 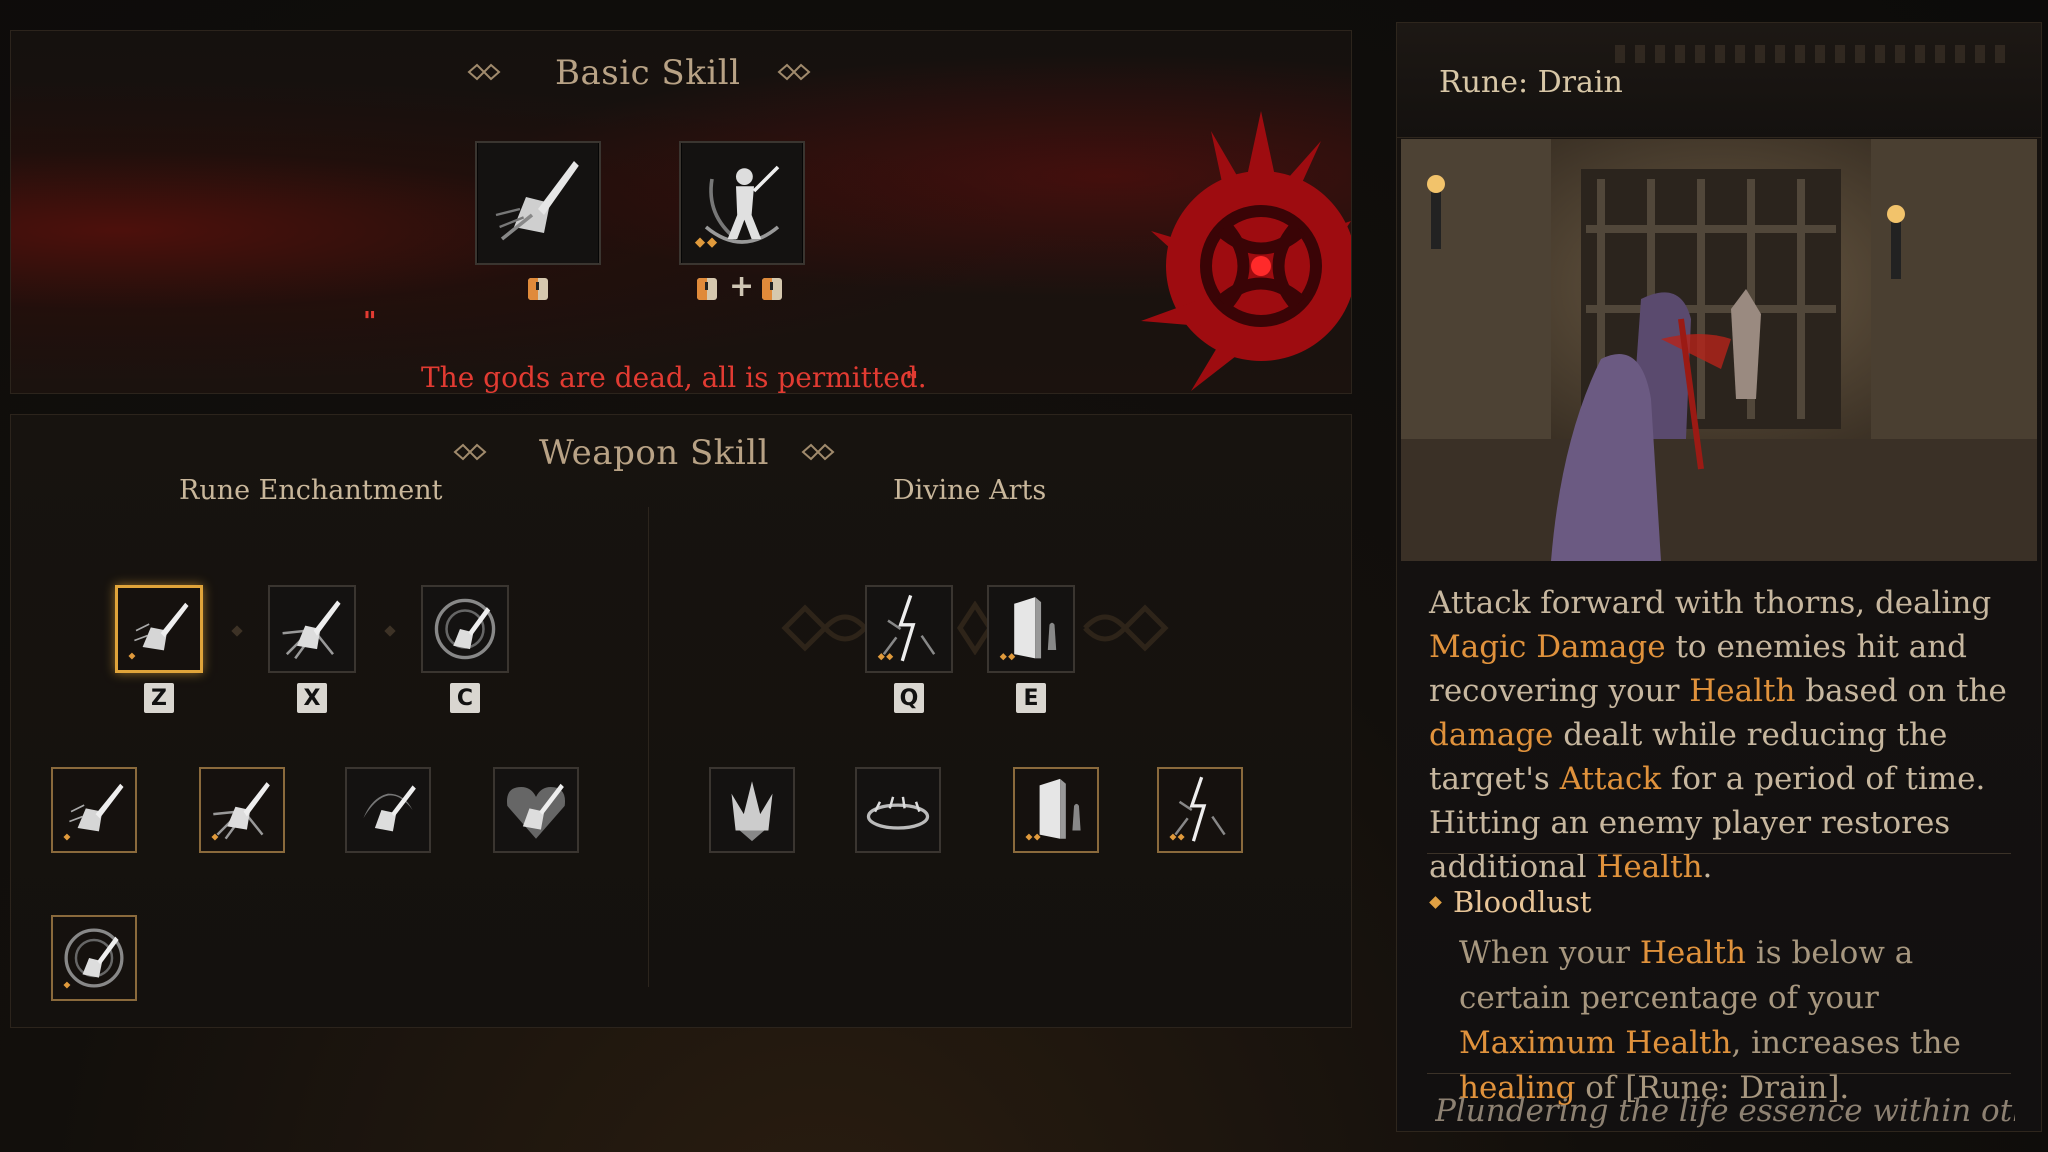 I want to click on desc-text: Attack forward with thorns, dealing, so click(x=1710, y=603).